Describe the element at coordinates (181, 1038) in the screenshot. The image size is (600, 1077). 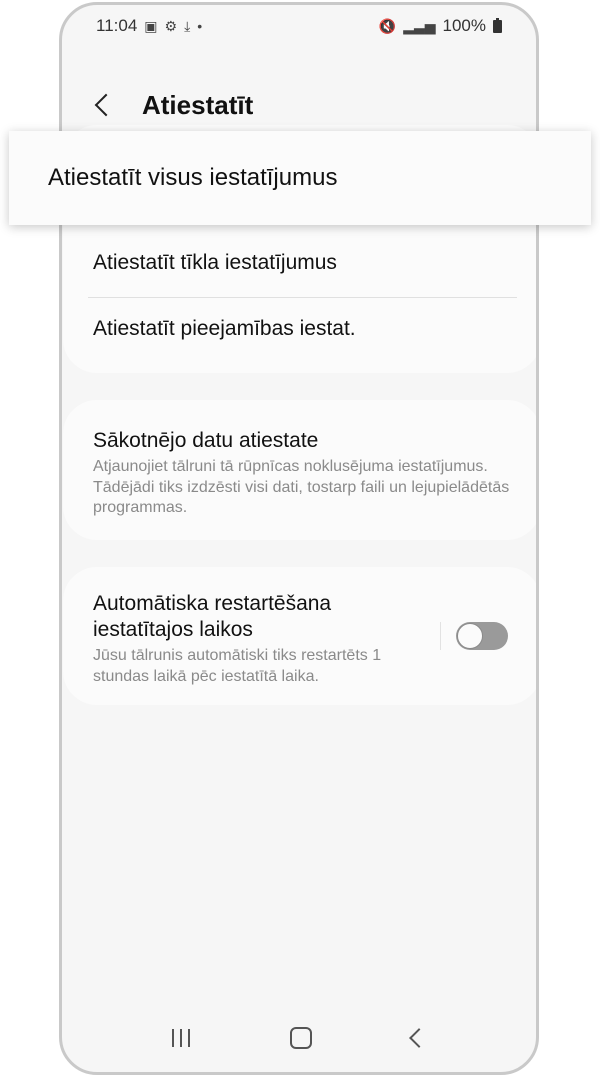
I see `recent-apps-icon` at that location.